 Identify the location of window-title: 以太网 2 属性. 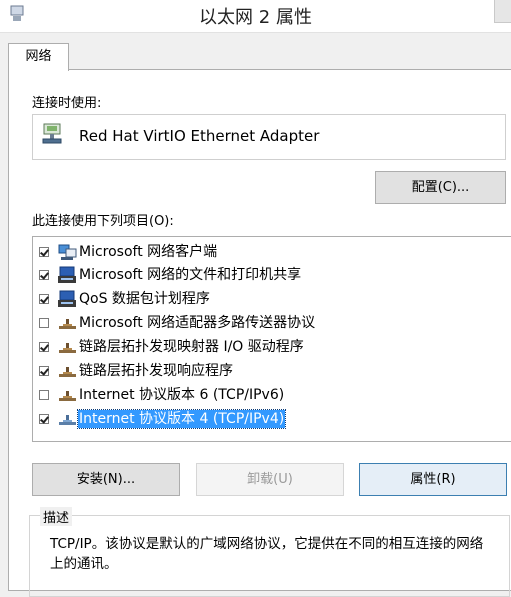
(255, 17).